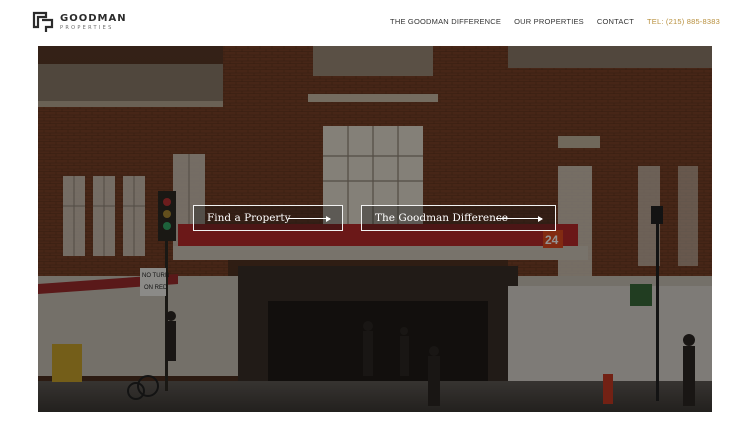 The height and width of the screenshot is (424, 750). What do you see at coordinates (249, 218) in the screenshot?
I see `find-property-label: Find a Property` at bounding box center [249, 218].